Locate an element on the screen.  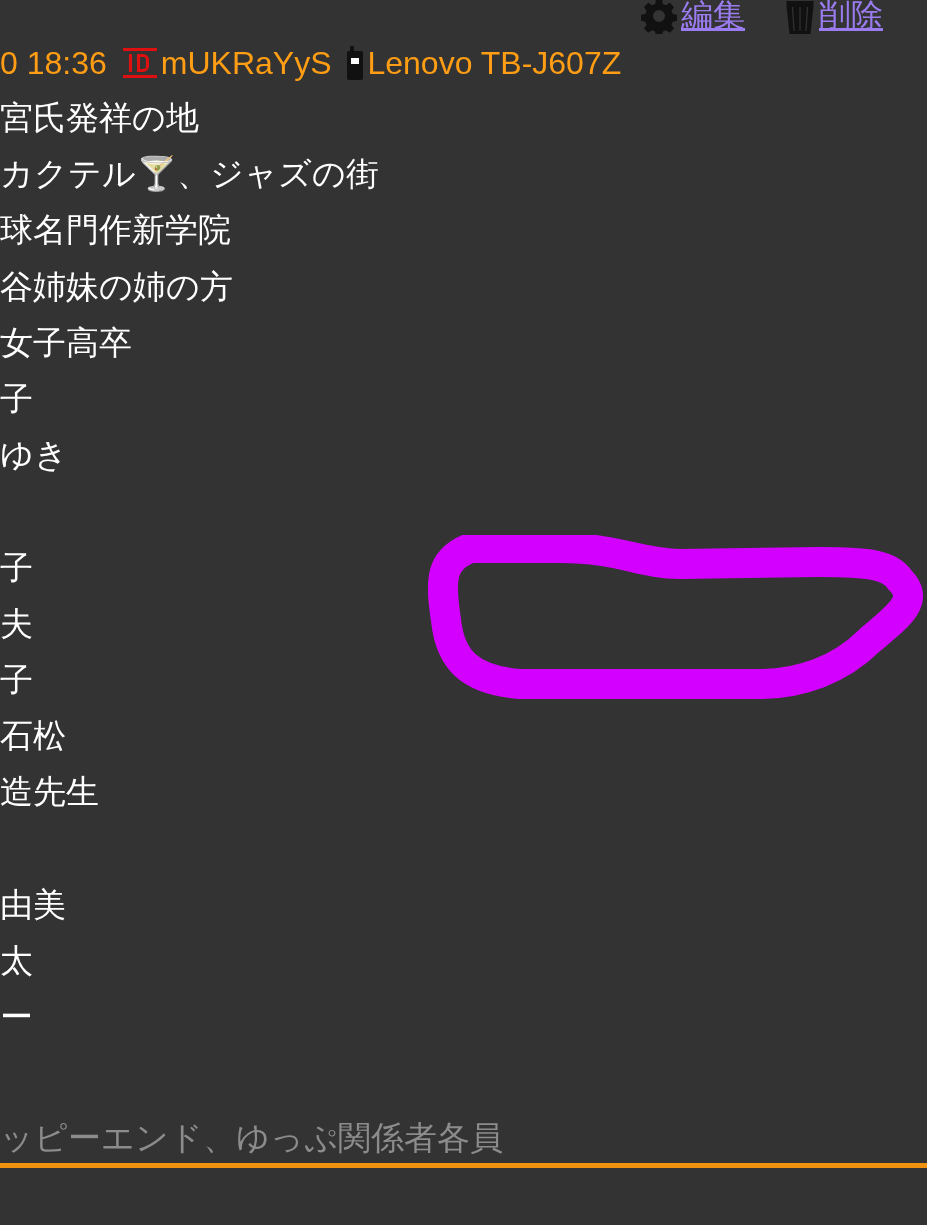
gear-icon is located at coordinates (659, 17).